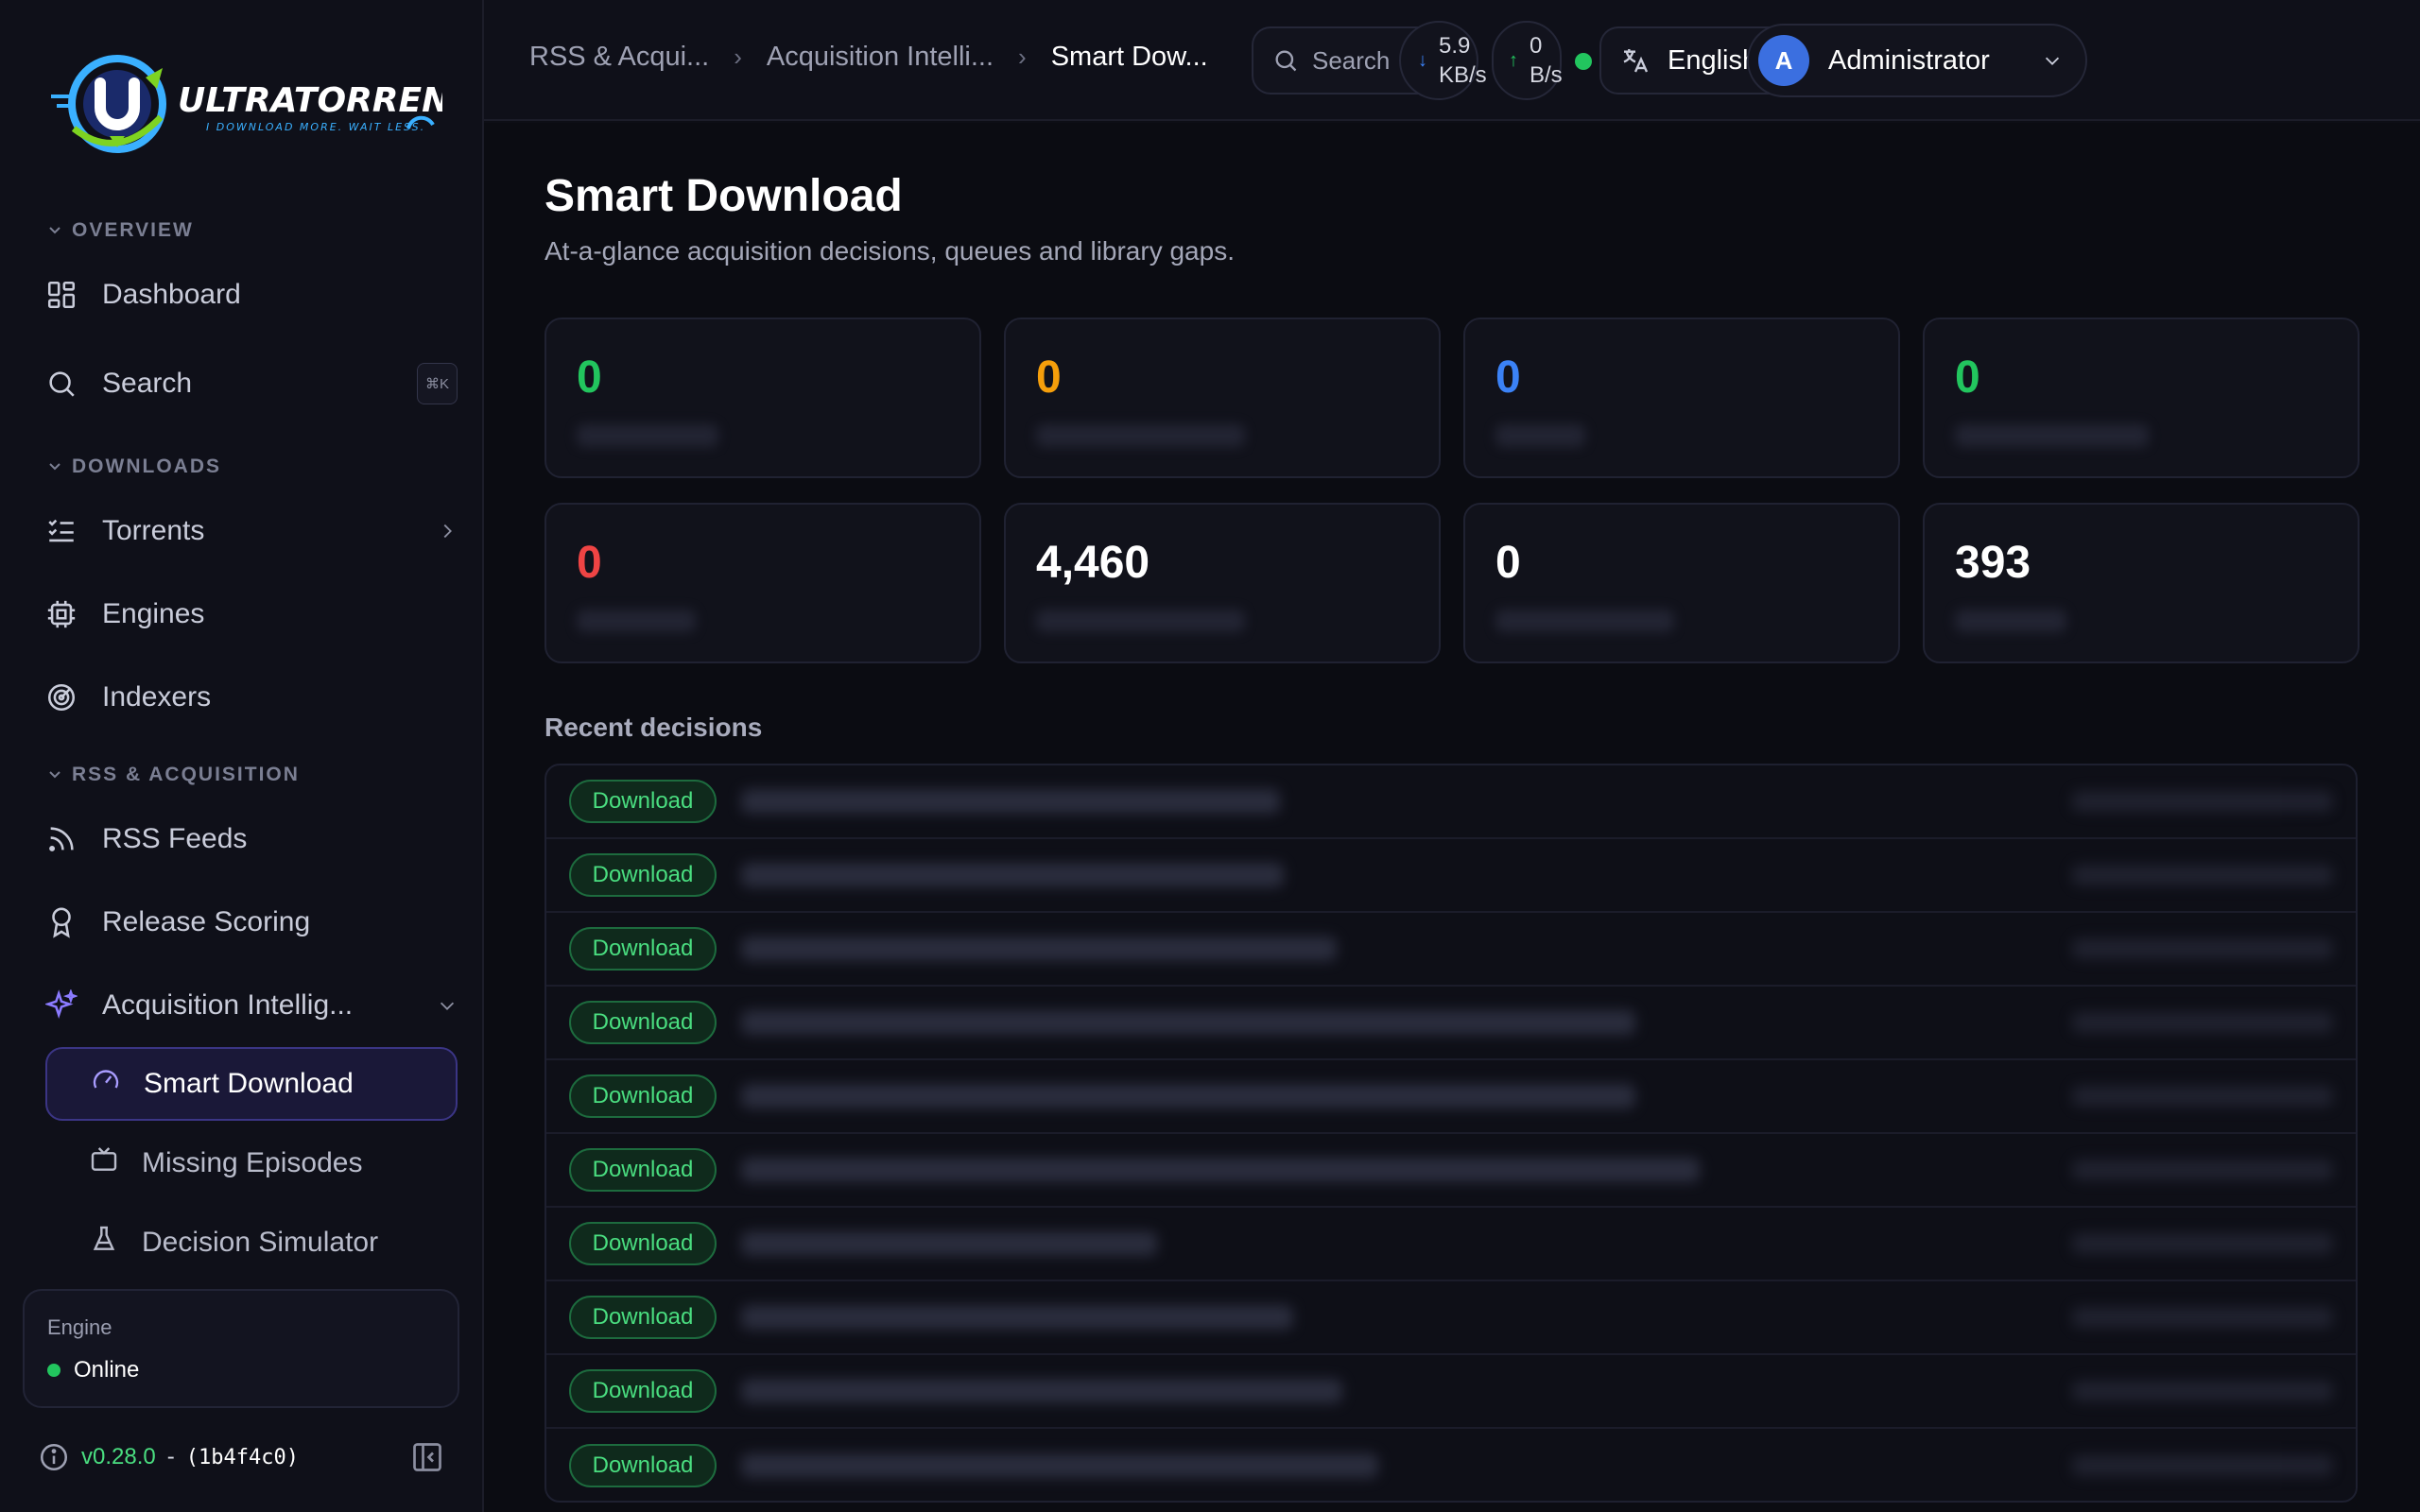  What do you see at coordinates (157, 697) in the screenshot?
I see `sidebar-item-label: Indexers` at bounding box center [157, 697].